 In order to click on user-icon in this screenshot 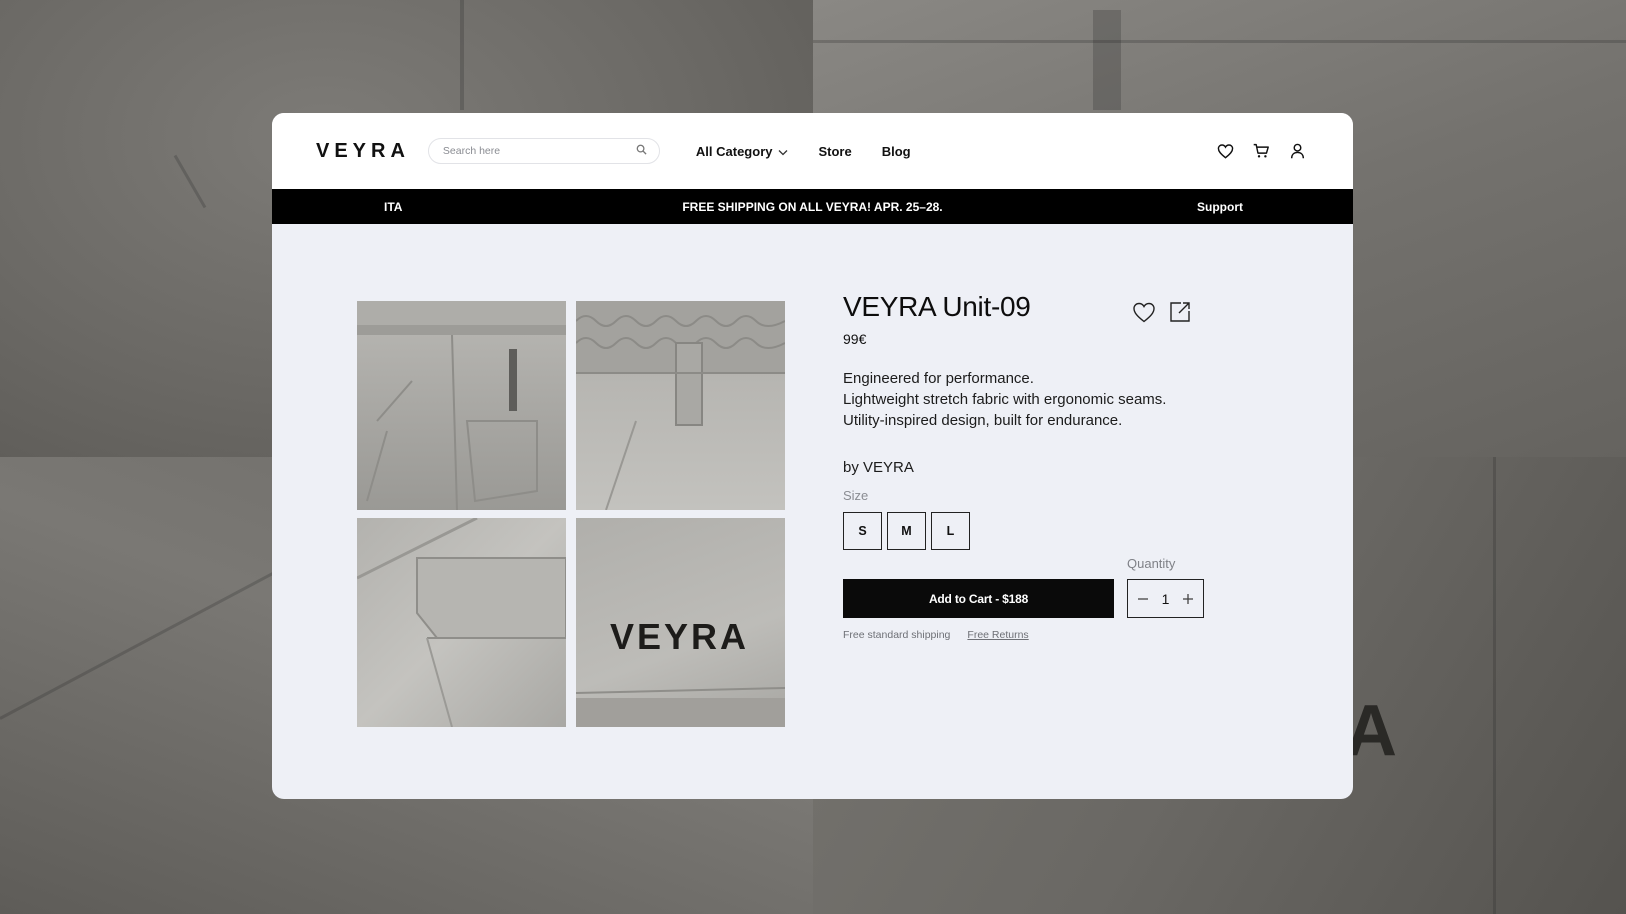, I will do `click(1297, 151)`.